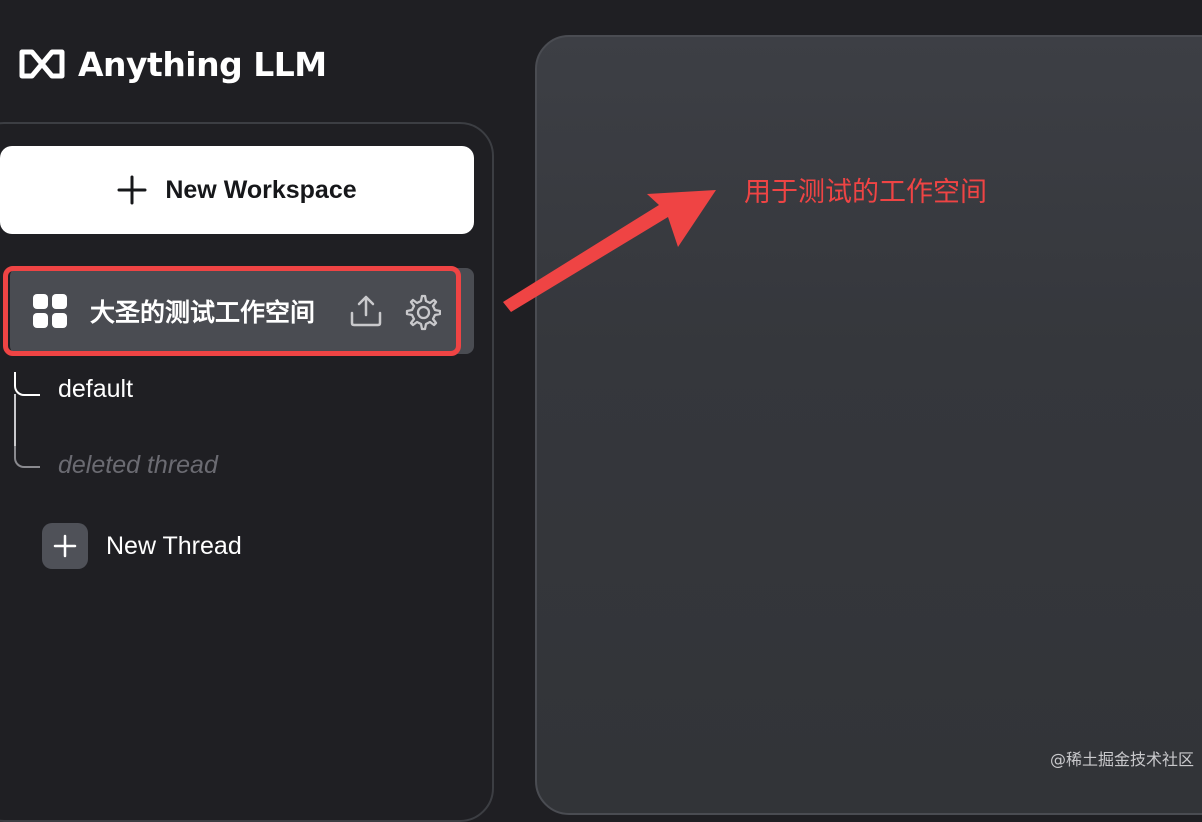 This screenshot has height=822, width=1202. What do you see at coordinates (865, 192) in the screenshot?
I see `annotation-text: 用于测试的工作空间` at bounding box center [865, 192].